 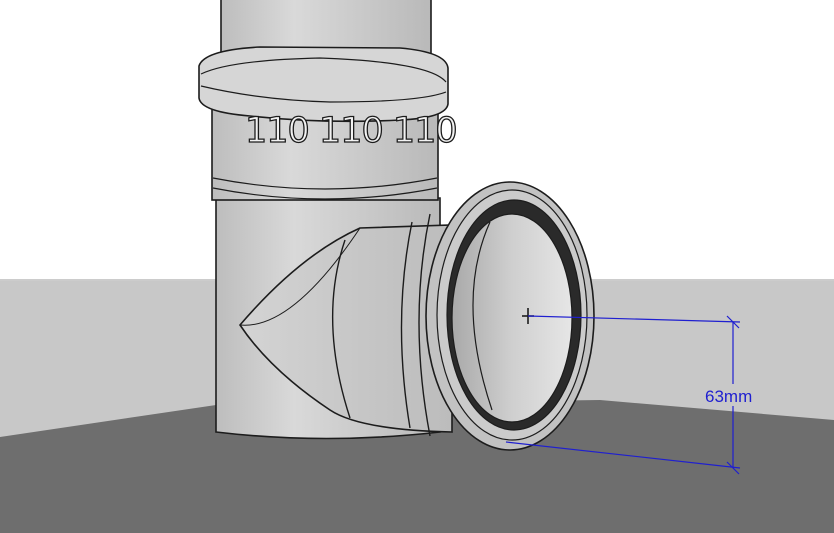 I want to click on branch-socket, so click(x=510, y=316).